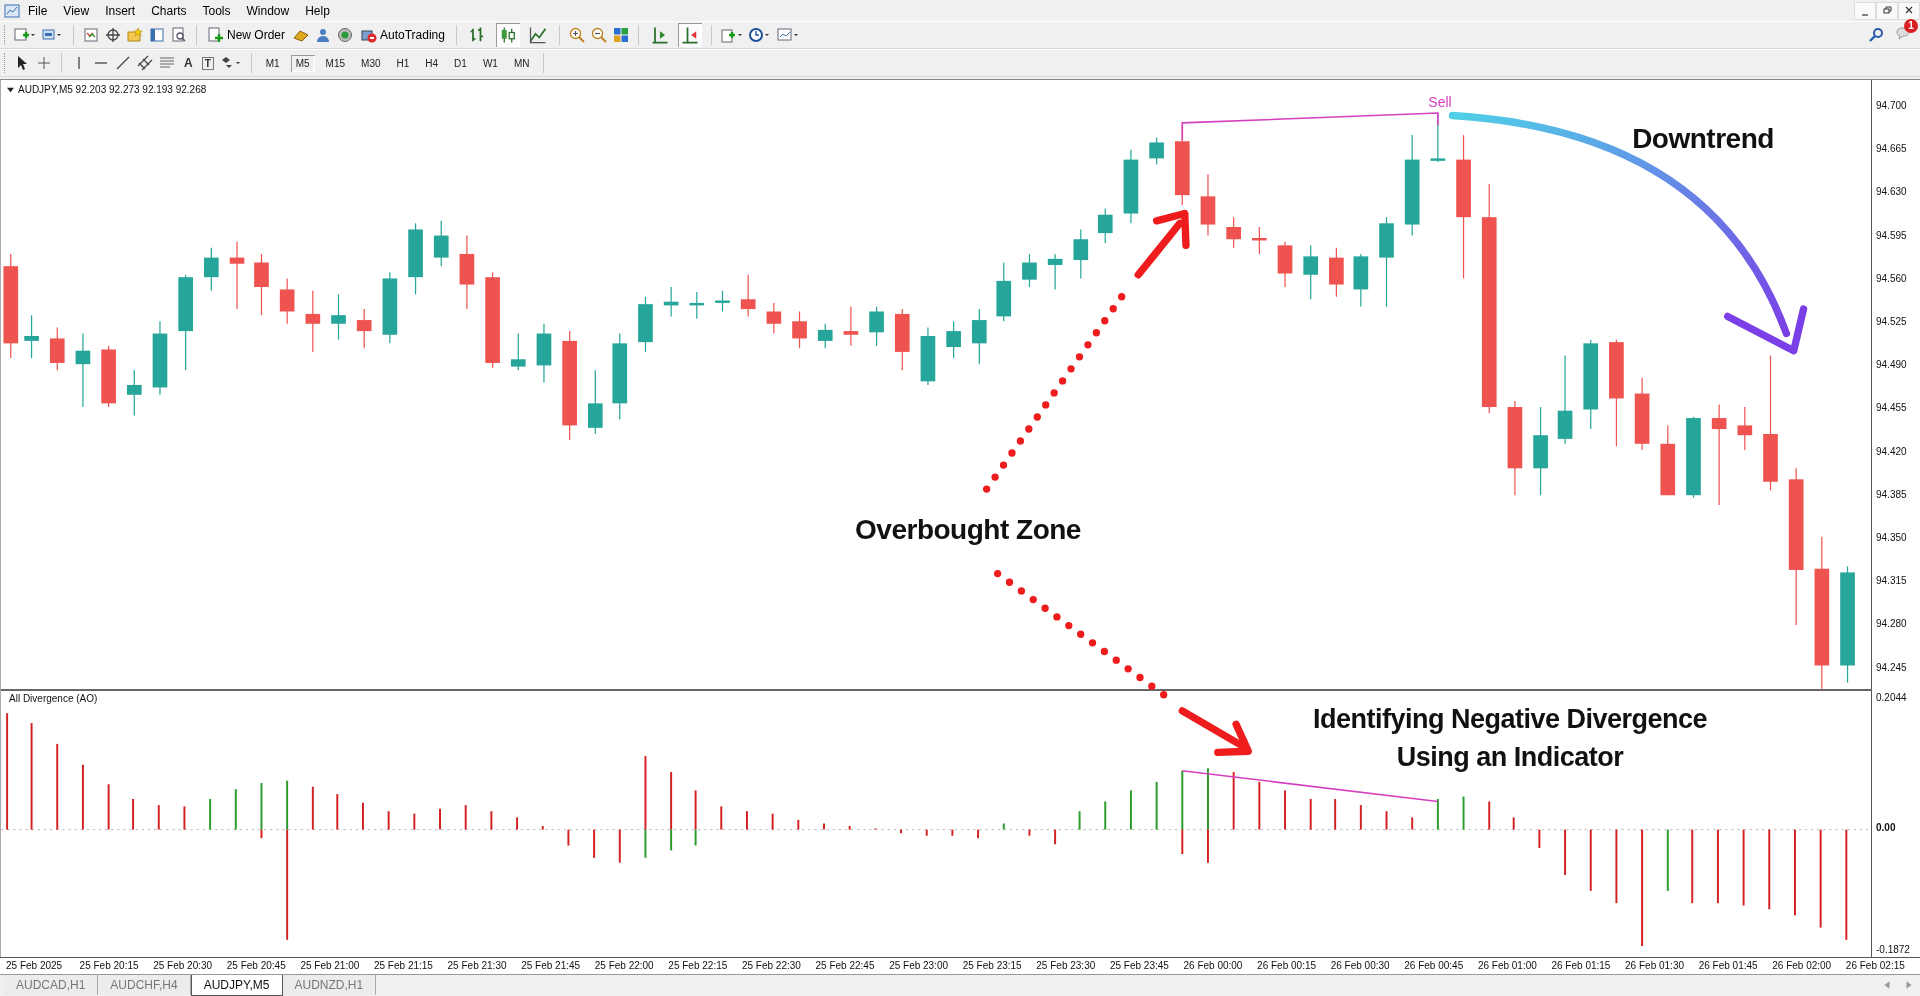 This screenshot has height=996, width=1920. I want to click on label-tool: T, so click(207, 63).